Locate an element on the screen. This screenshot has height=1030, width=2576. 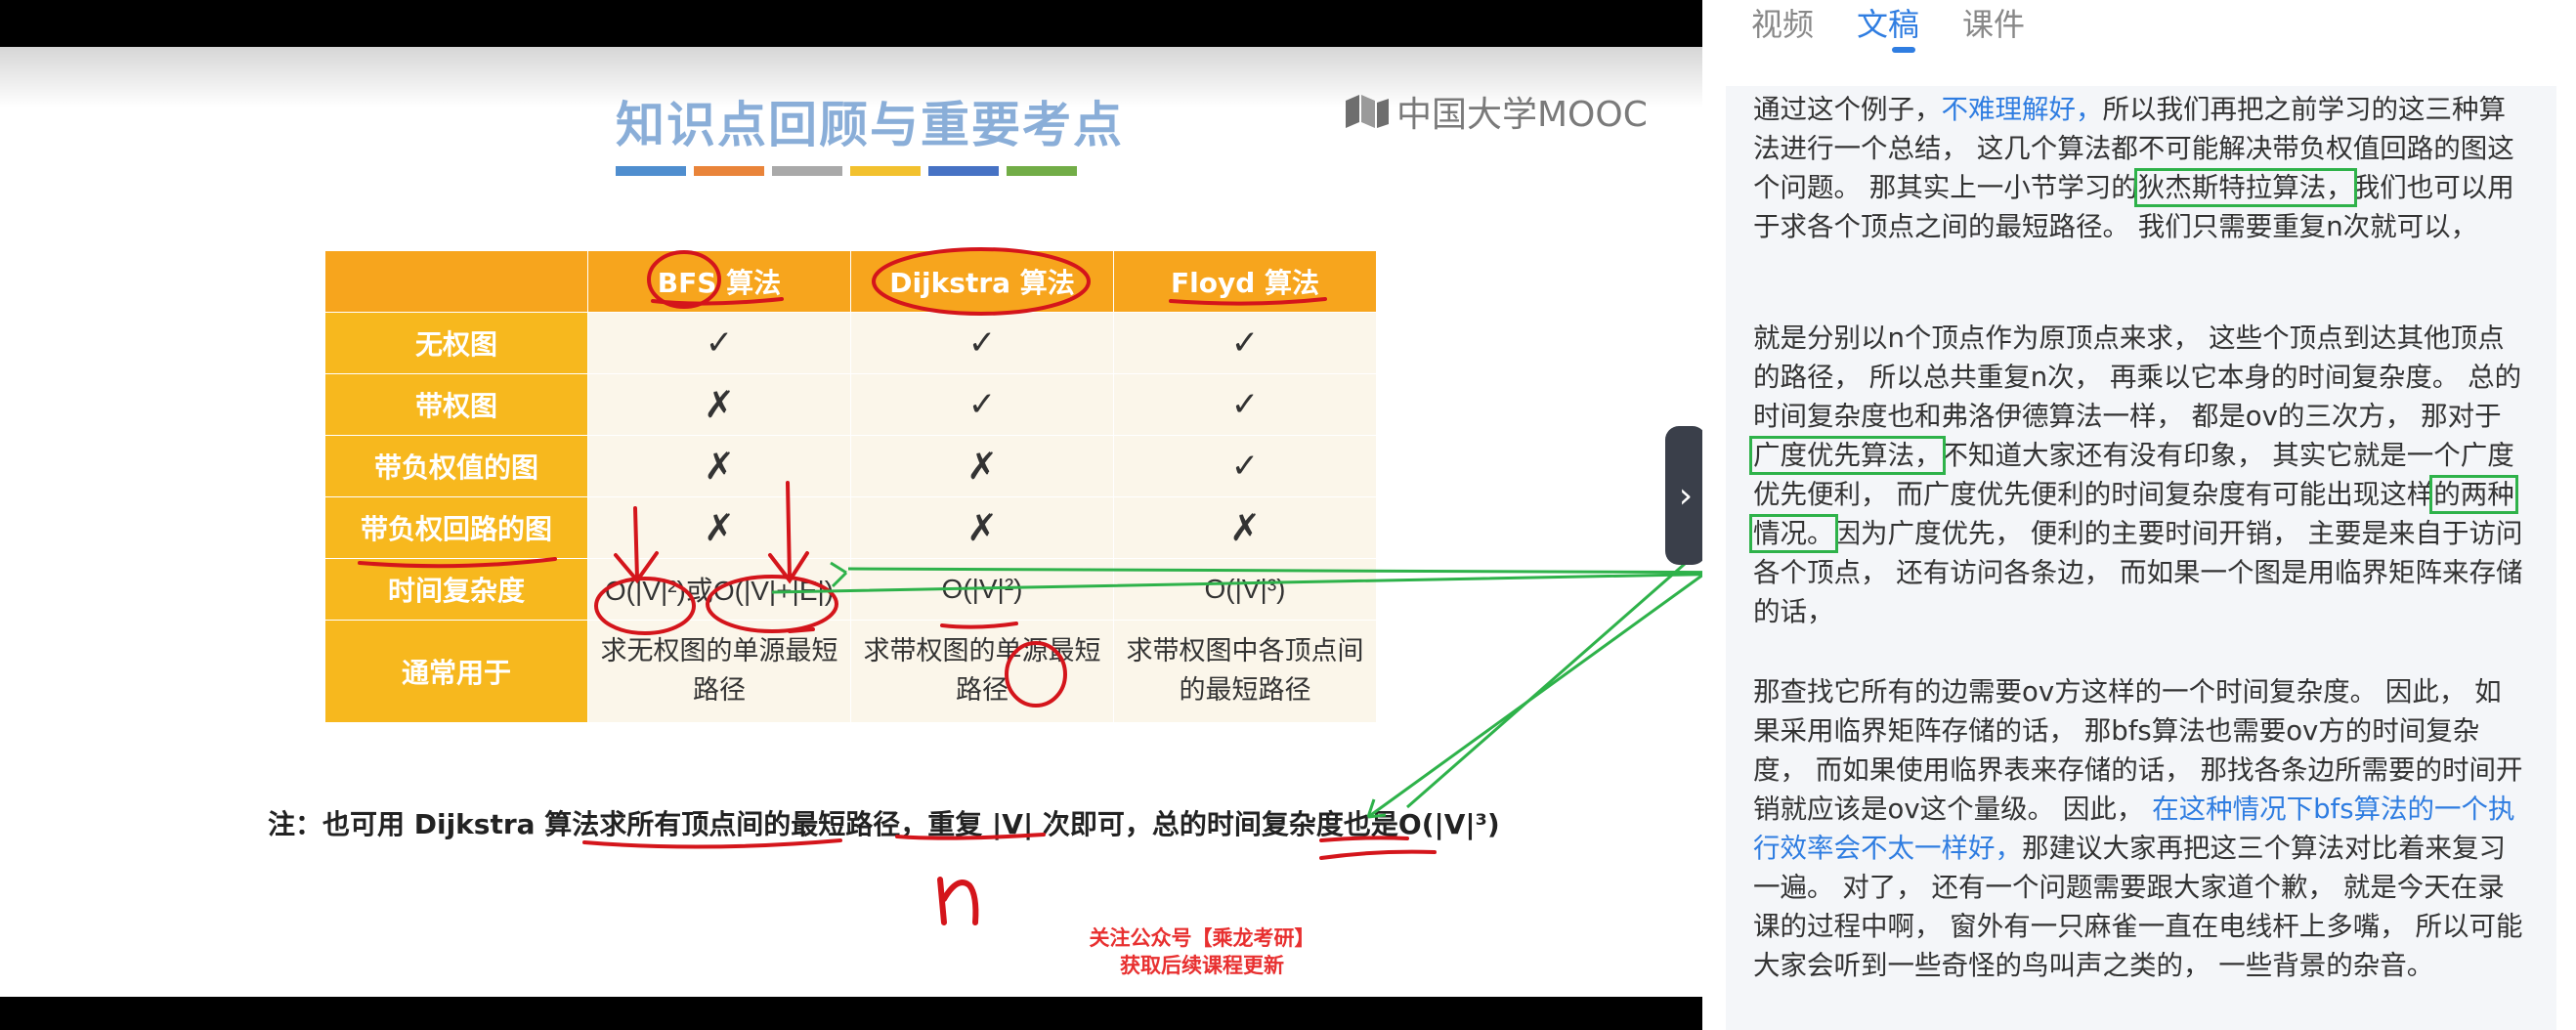
row-label: 通常用于 is located at coordinates (456, 671).